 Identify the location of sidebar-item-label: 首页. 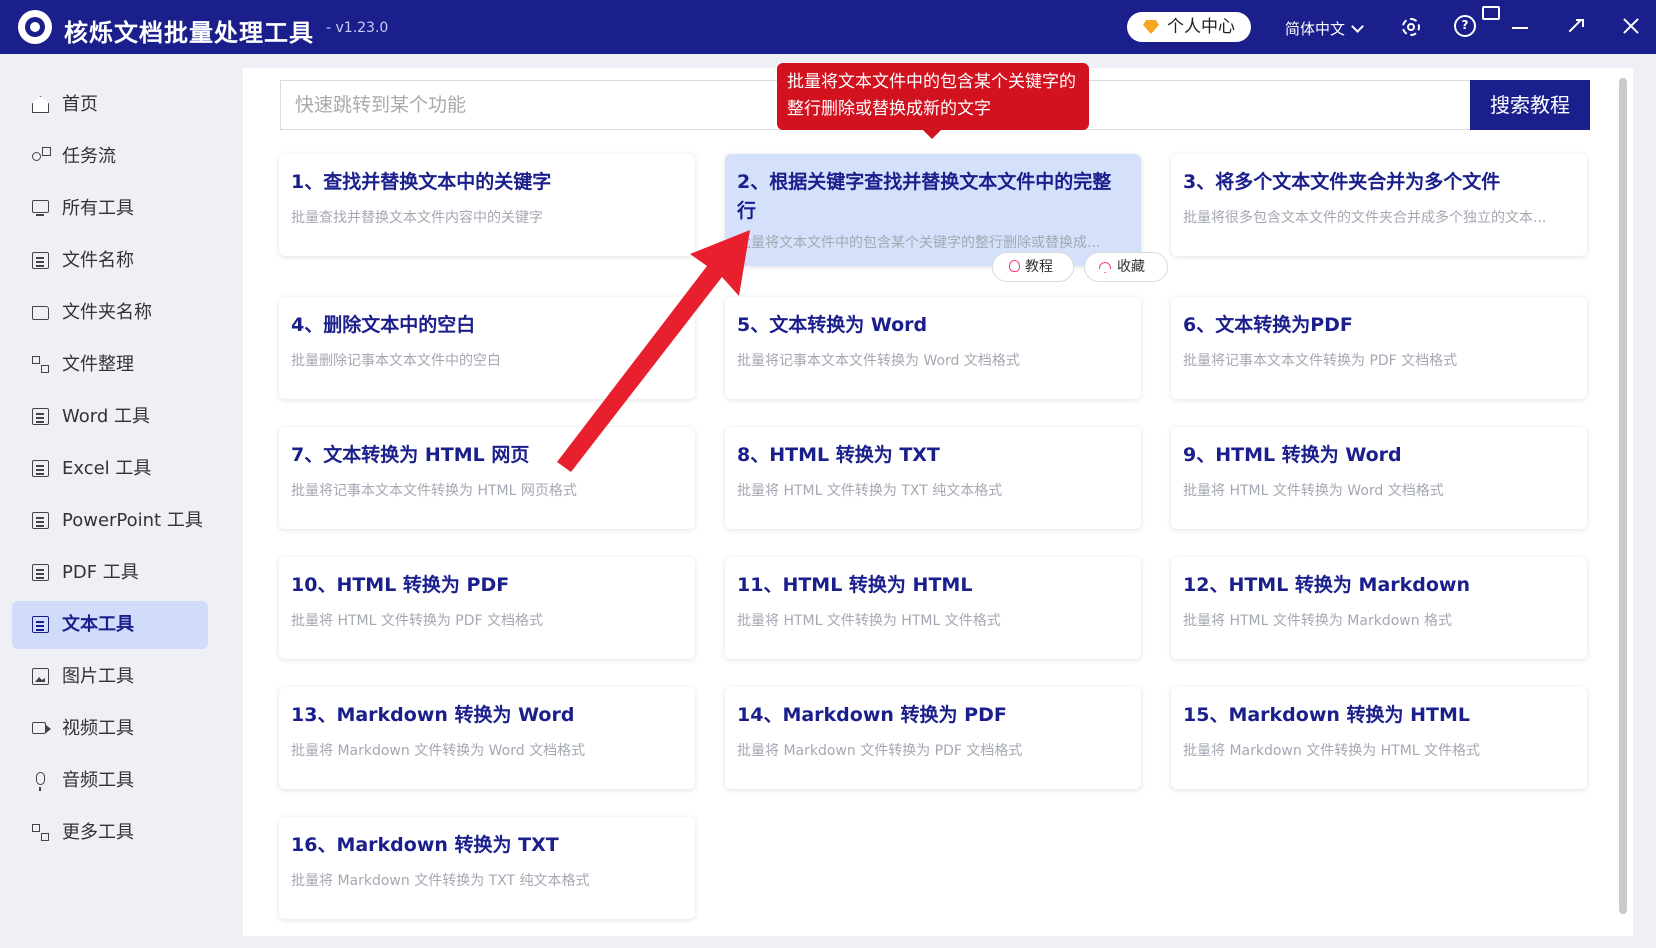
(80, 104).